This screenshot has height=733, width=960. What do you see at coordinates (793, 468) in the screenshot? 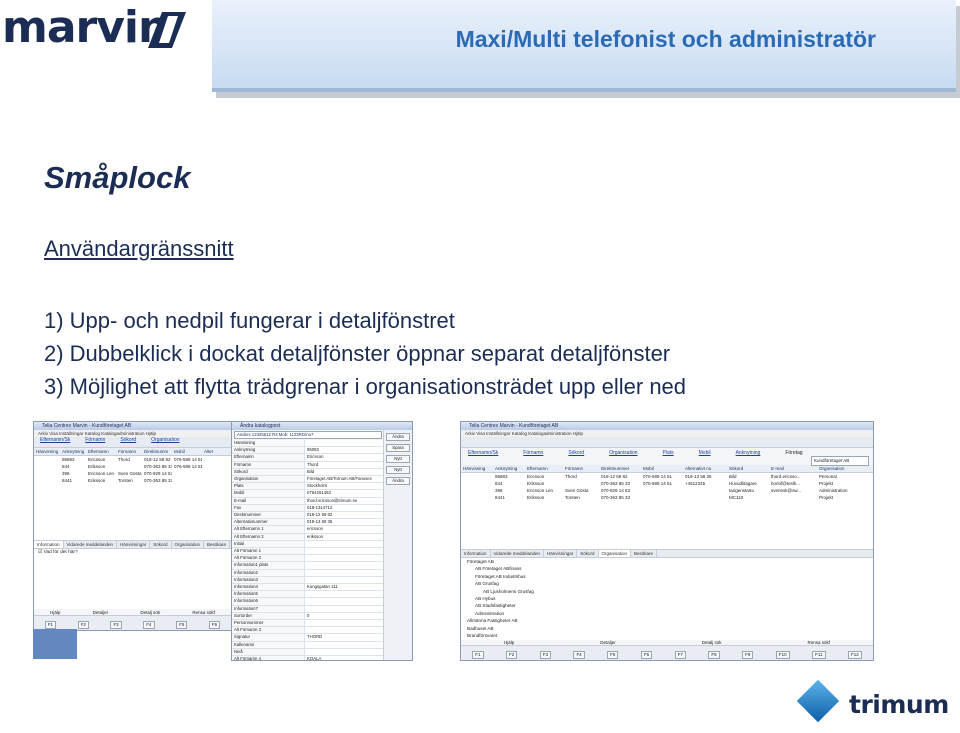
I see `column-header: E-mail` at bounding box center [793, 468].